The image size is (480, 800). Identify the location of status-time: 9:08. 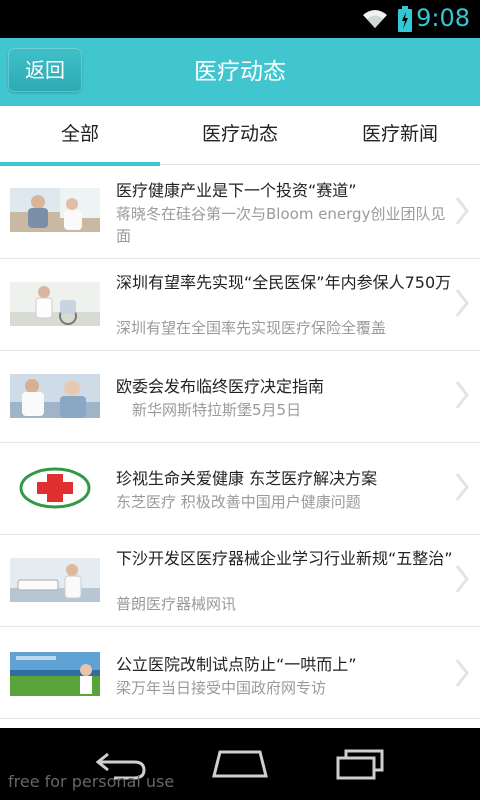
(443, 18).